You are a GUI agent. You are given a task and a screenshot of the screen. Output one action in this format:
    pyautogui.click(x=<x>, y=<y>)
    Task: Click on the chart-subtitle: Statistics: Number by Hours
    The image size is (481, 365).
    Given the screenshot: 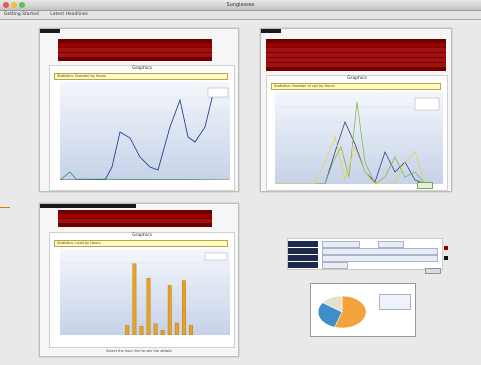 What is the action you would take?
    pyautogui.click(x=141, y=76)
    